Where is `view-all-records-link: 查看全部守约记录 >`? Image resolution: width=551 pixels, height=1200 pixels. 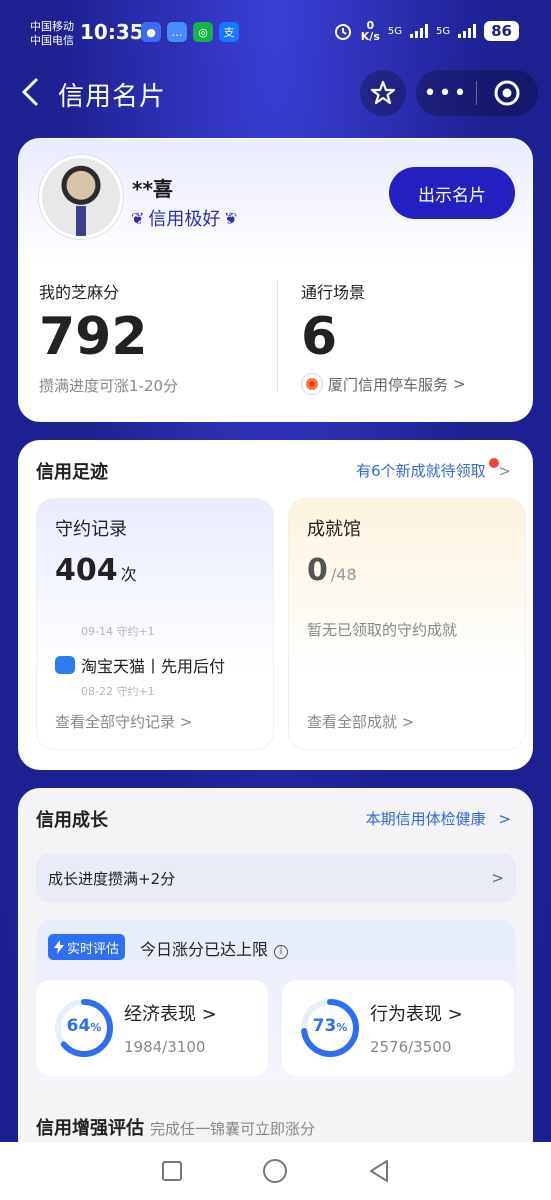
view-all-records-link: 查看全部守约记录 > is located at coordinates (123, 721).